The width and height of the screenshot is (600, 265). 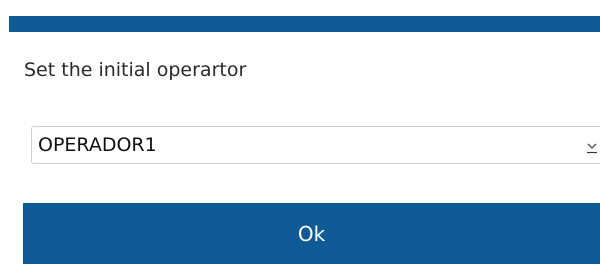 I want to click on dialog-header-bar, so click(x=304, y=24).